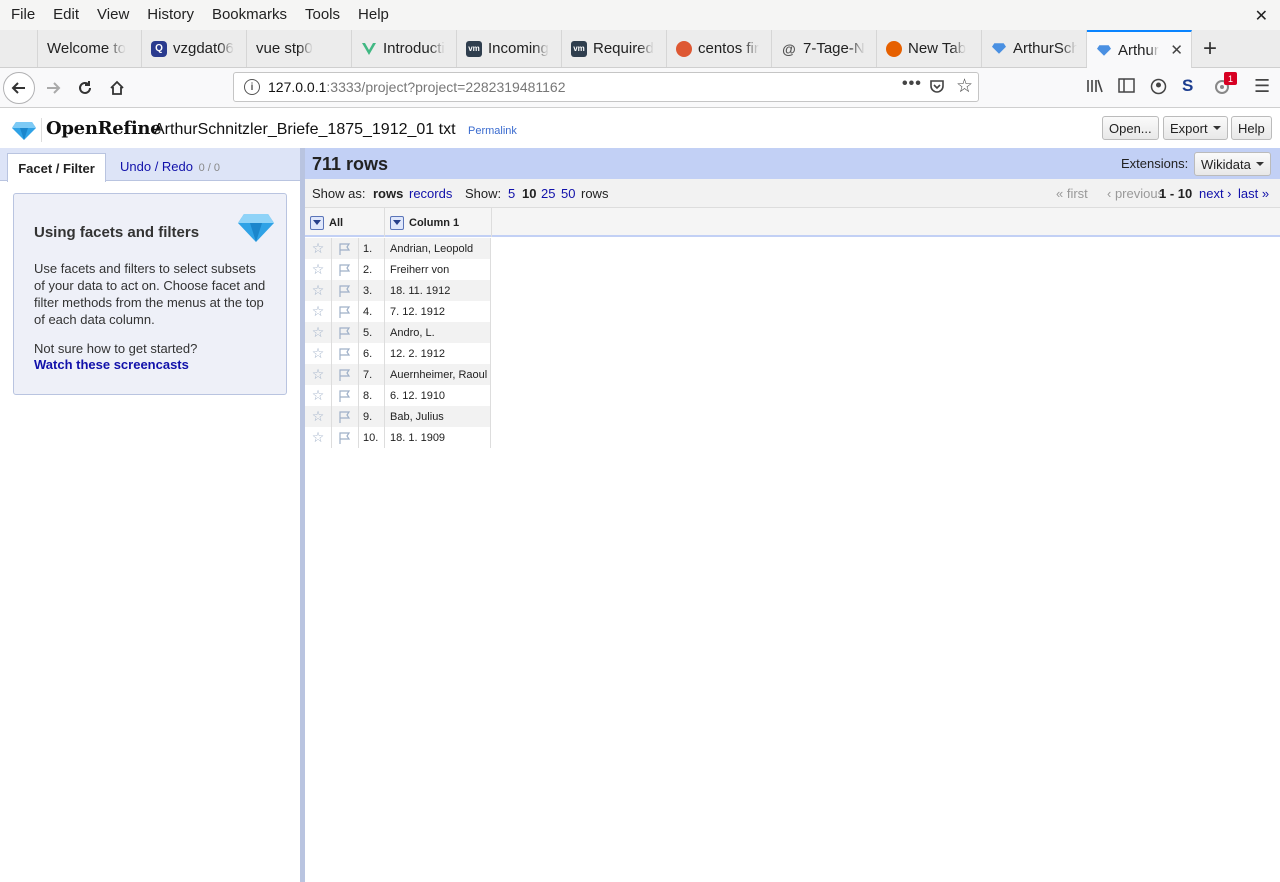  Describe the element at coordinates (438, 248) in the screenshot. I see `cell-value: Andrian, Leopold` at that location.